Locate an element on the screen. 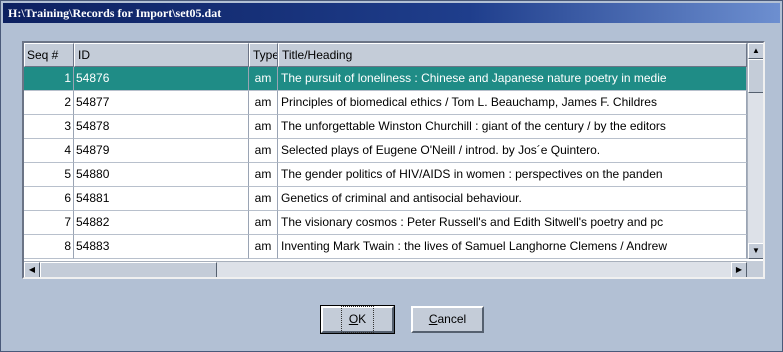  scroll-left-icon: ◀ is located at coordinates (32, 269).